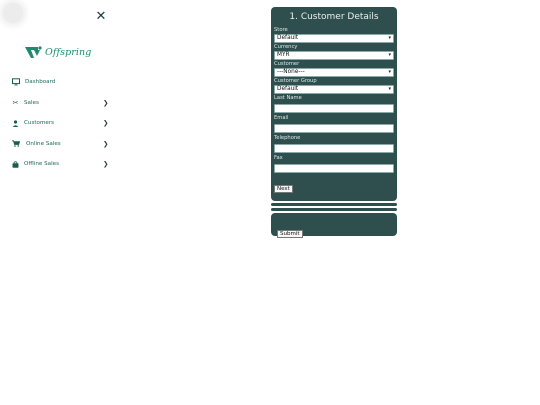  What do you see at coordinates (15, 82) in the screenshot?
I see `monitor-icon` at bounding box center [15, 82].